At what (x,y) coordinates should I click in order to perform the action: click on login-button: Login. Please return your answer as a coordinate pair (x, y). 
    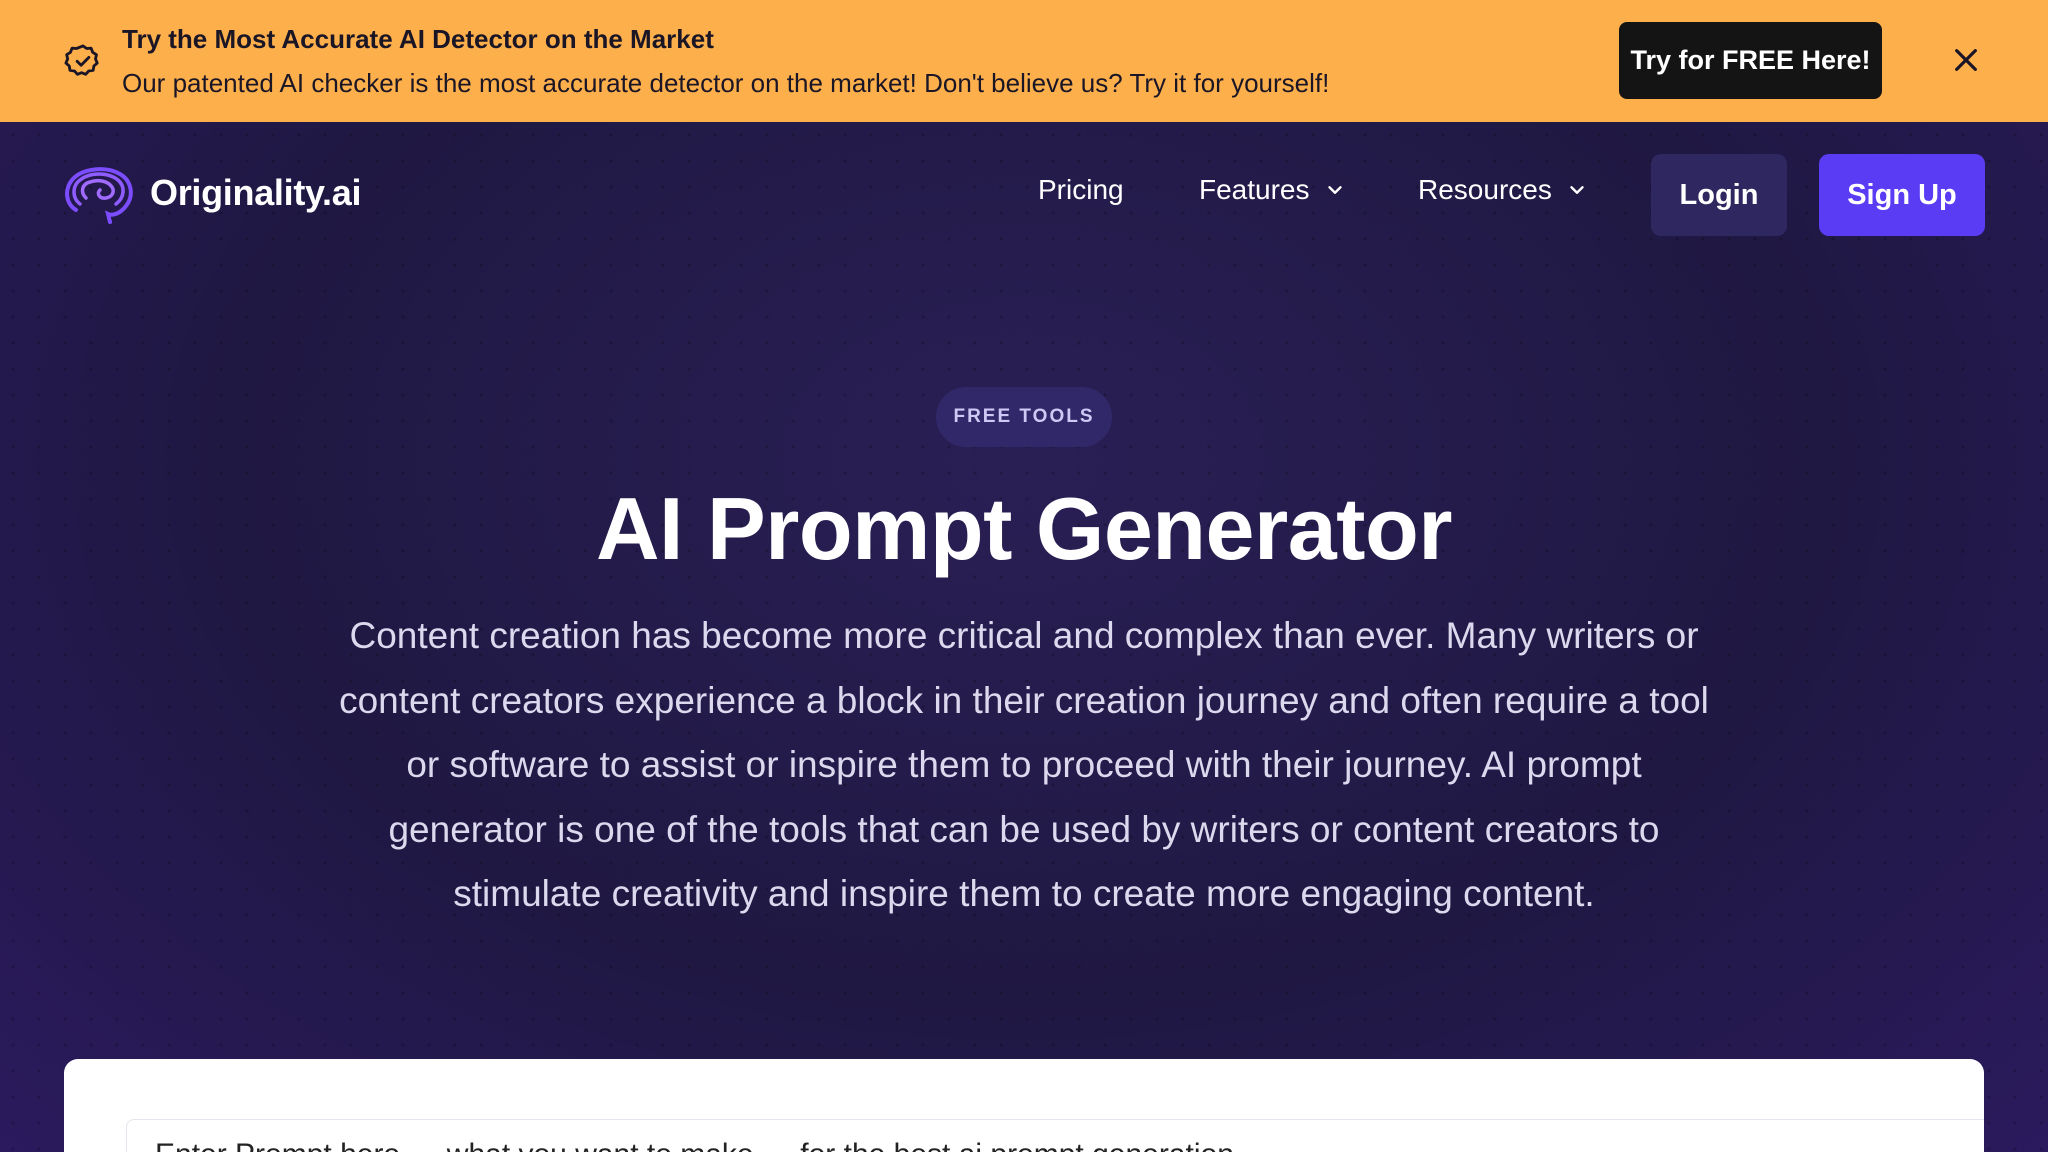
    Looking at the image, I should click on (1719, 195).